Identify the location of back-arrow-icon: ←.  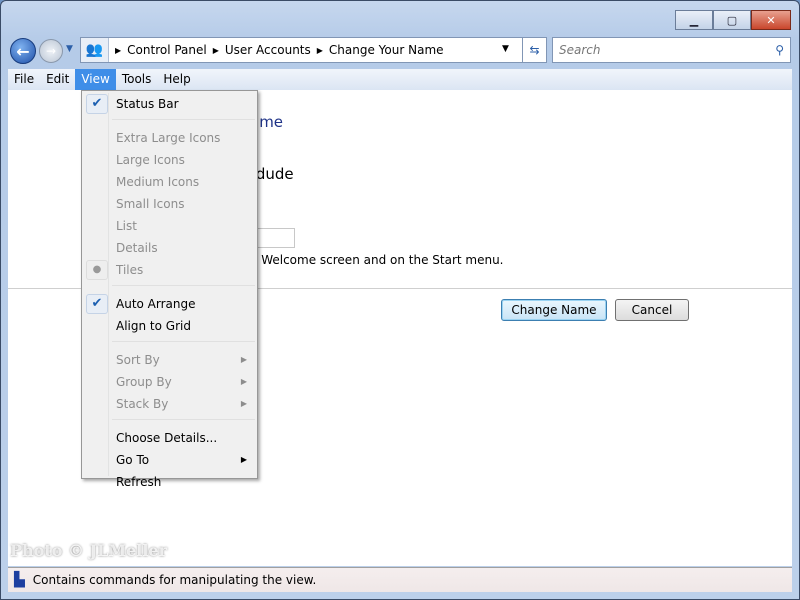
(23, 51).